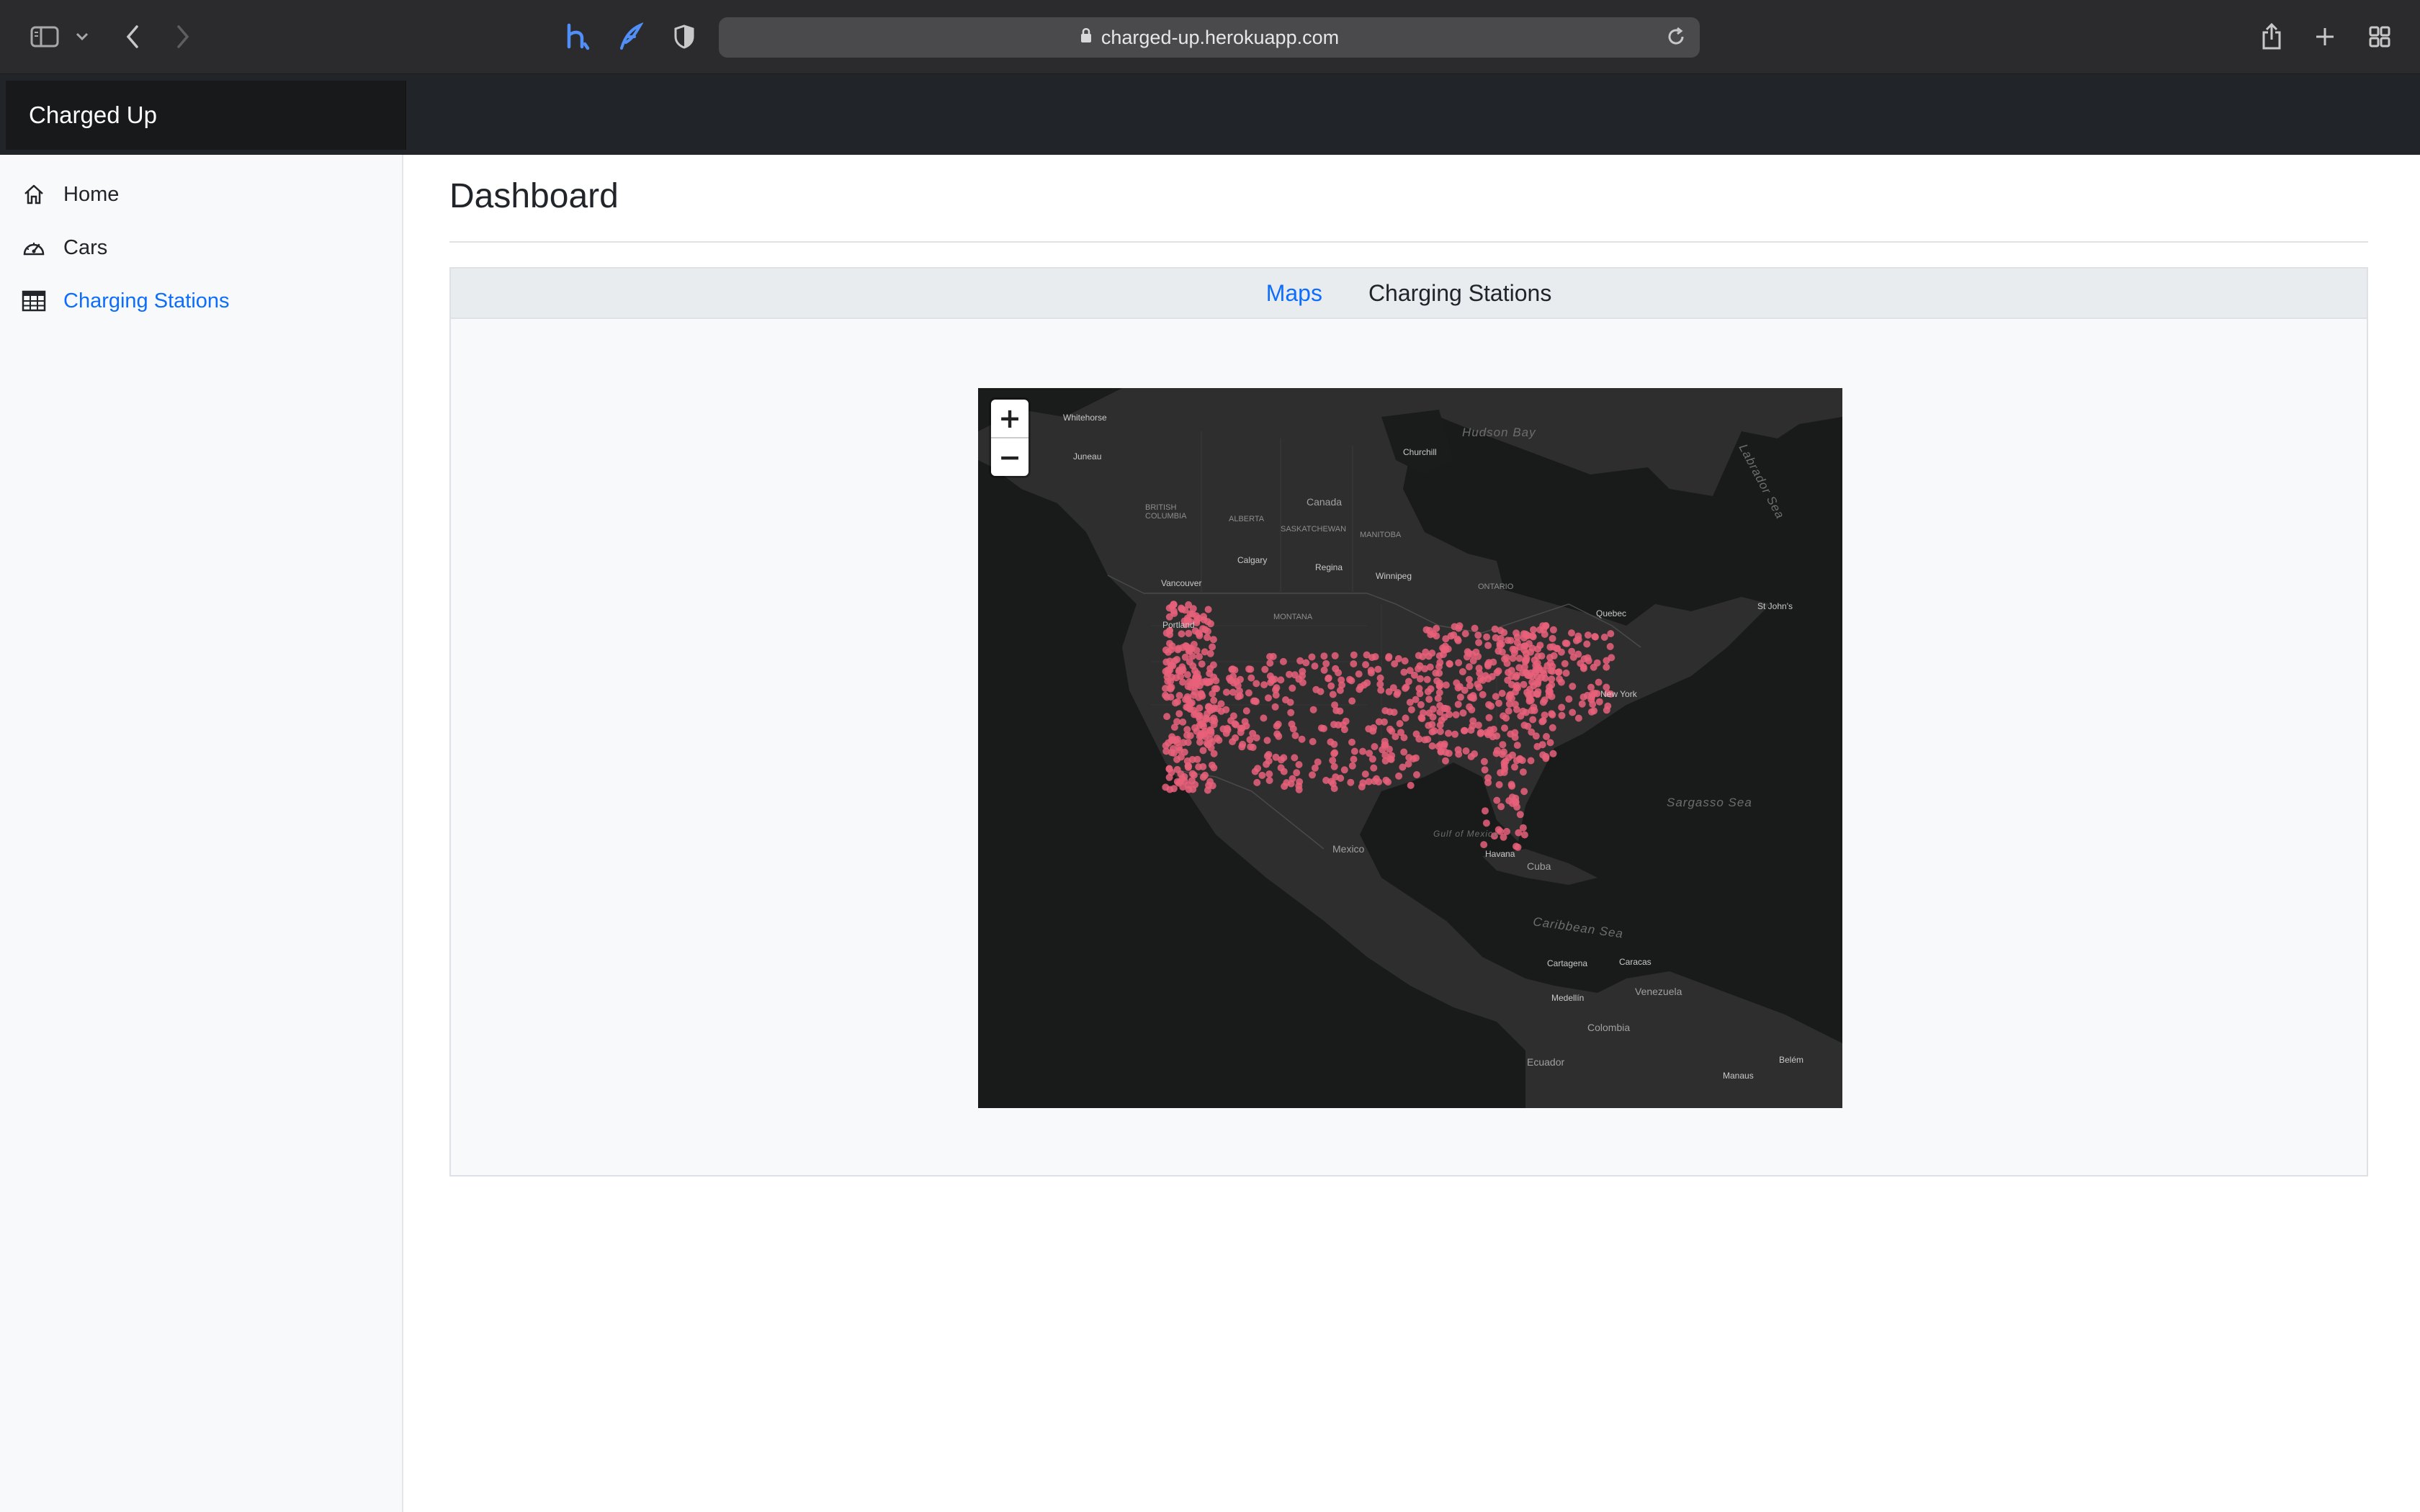  I want to click on sidebar-toggle-icon, so click(44, 37).